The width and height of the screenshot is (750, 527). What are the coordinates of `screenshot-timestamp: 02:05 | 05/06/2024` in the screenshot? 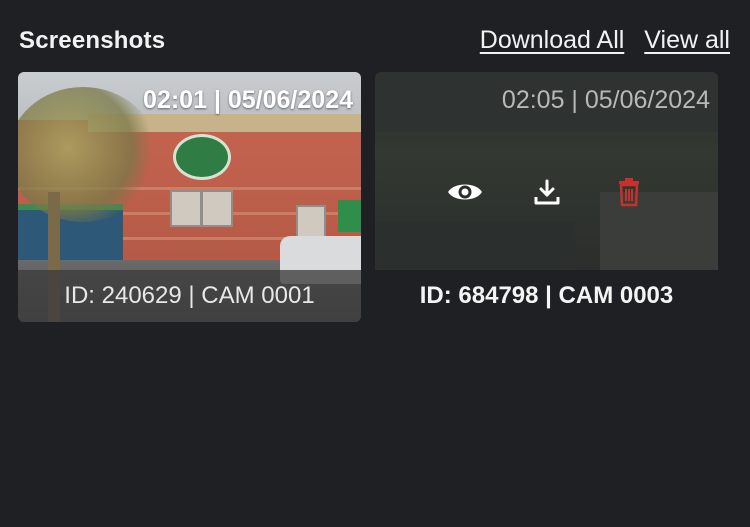 It's located at (605, 100).